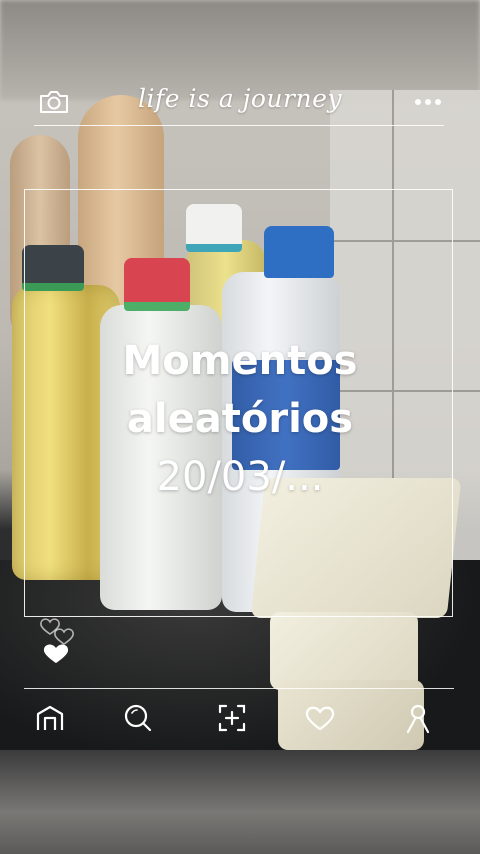  Describe the element at coordinates (240, 419) in the screenshot. I see `post-title-line2: aleatórios` at that location.